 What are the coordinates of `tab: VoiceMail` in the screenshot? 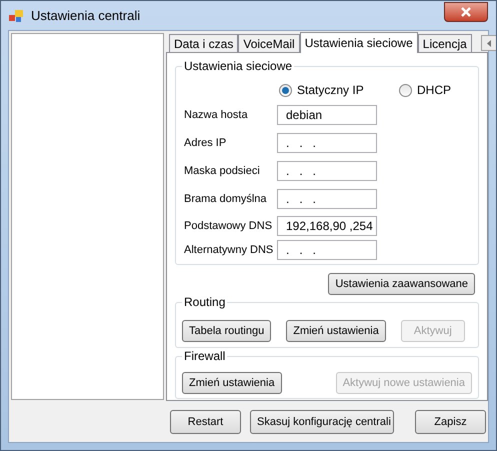 It's located at (269, 43).